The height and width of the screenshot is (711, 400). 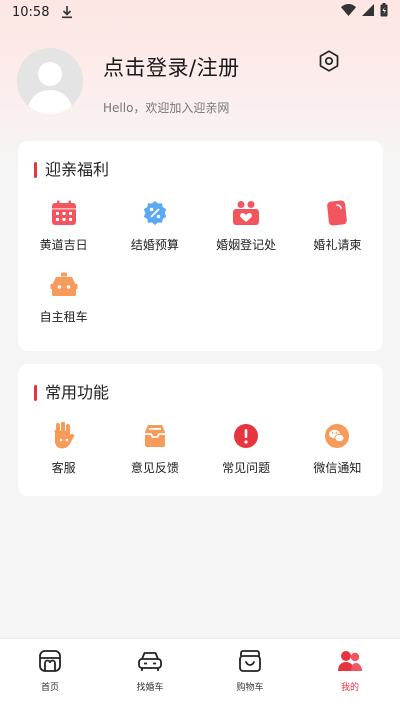 I want to click on nav-label: 购物车, so click(x=250, y=688).